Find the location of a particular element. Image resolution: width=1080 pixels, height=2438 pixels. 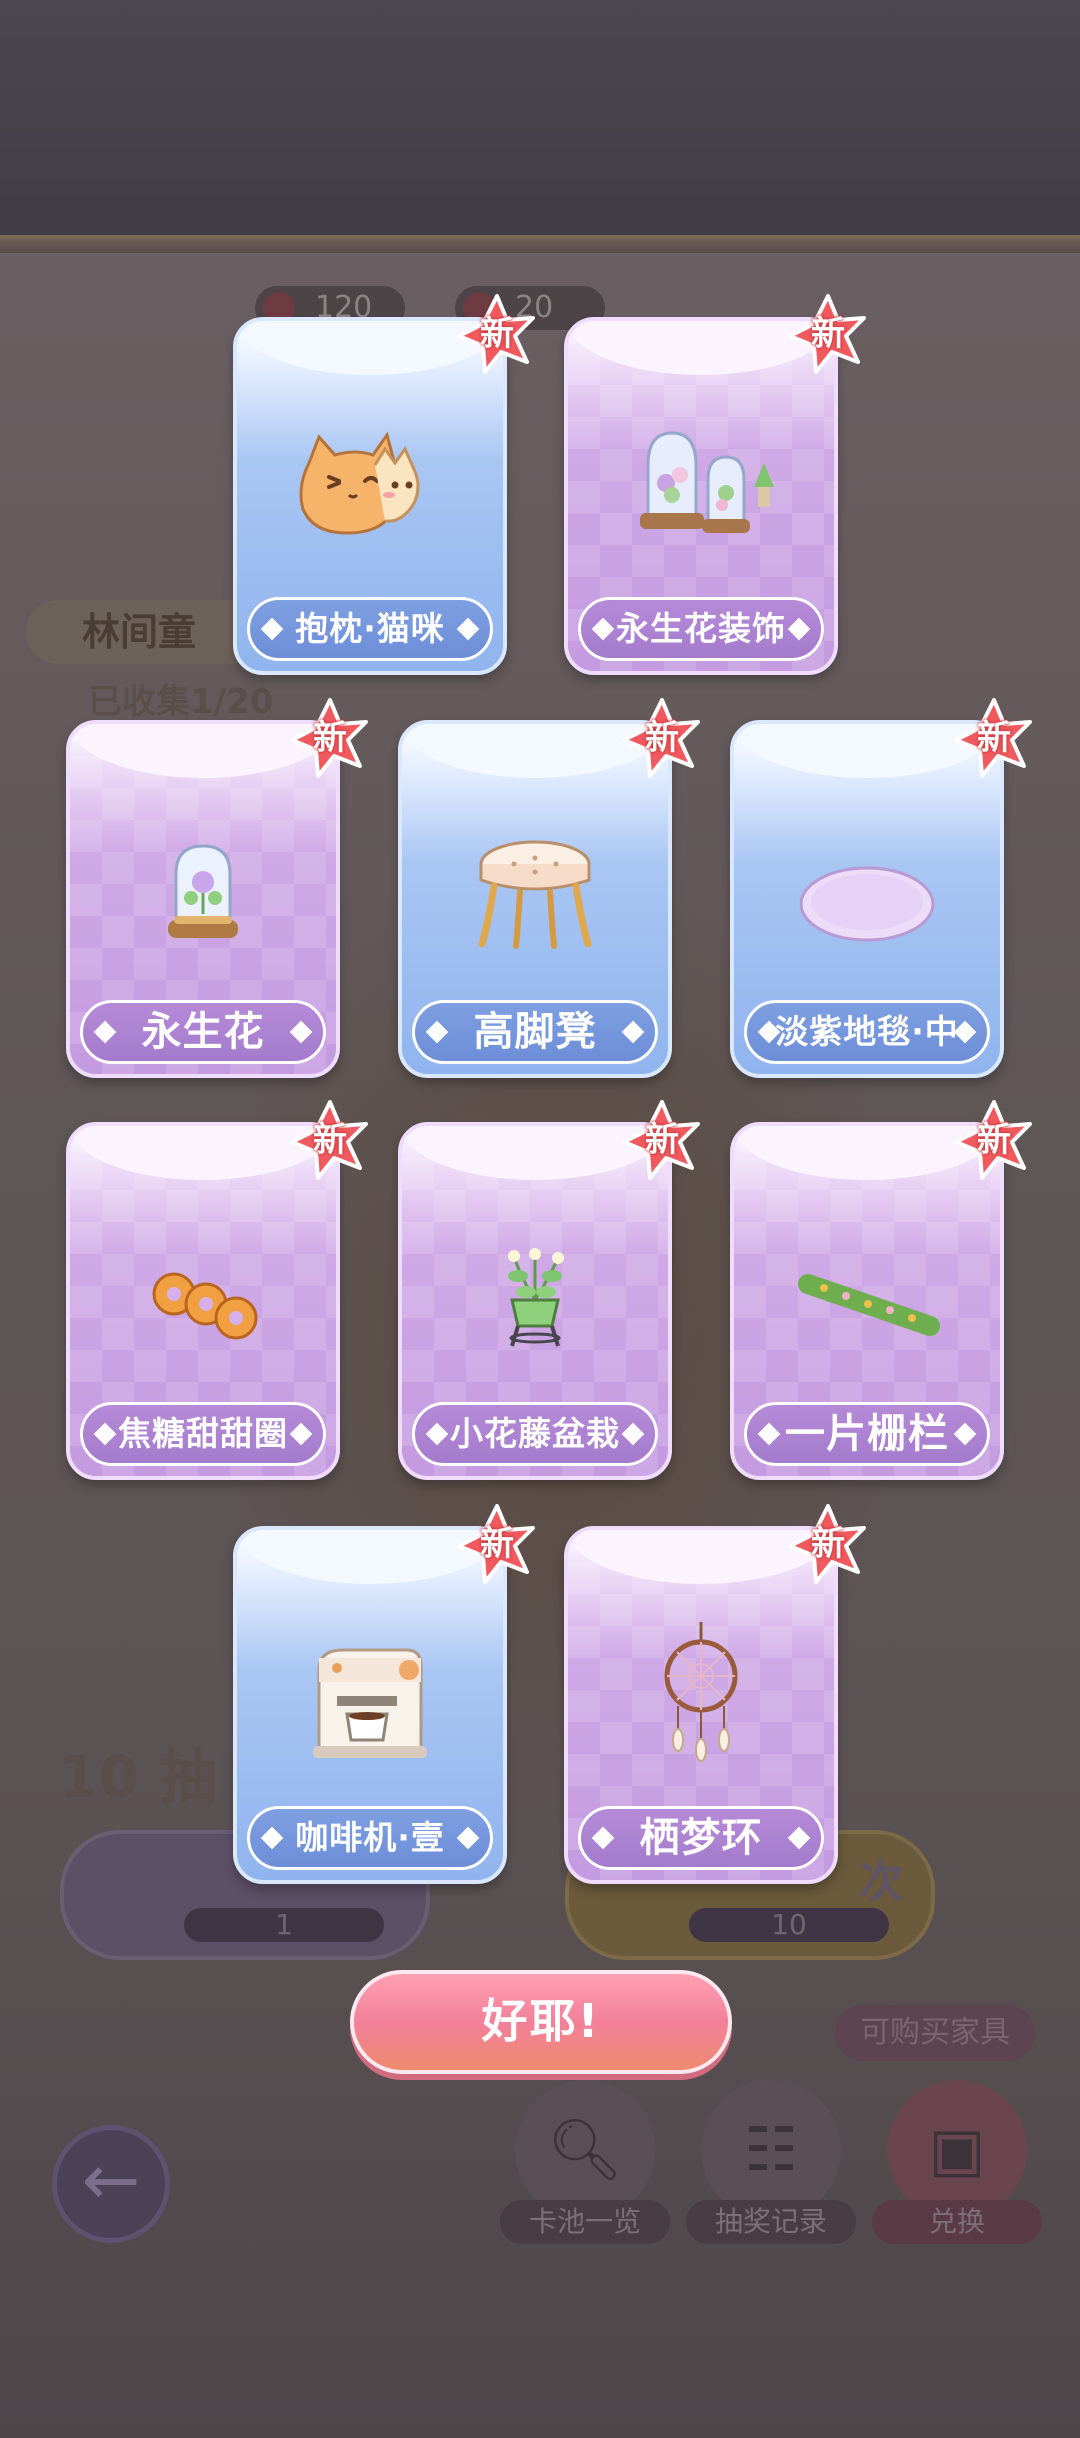

card-name: 小花藤盆栽 is located at coordinates (535, 1434).